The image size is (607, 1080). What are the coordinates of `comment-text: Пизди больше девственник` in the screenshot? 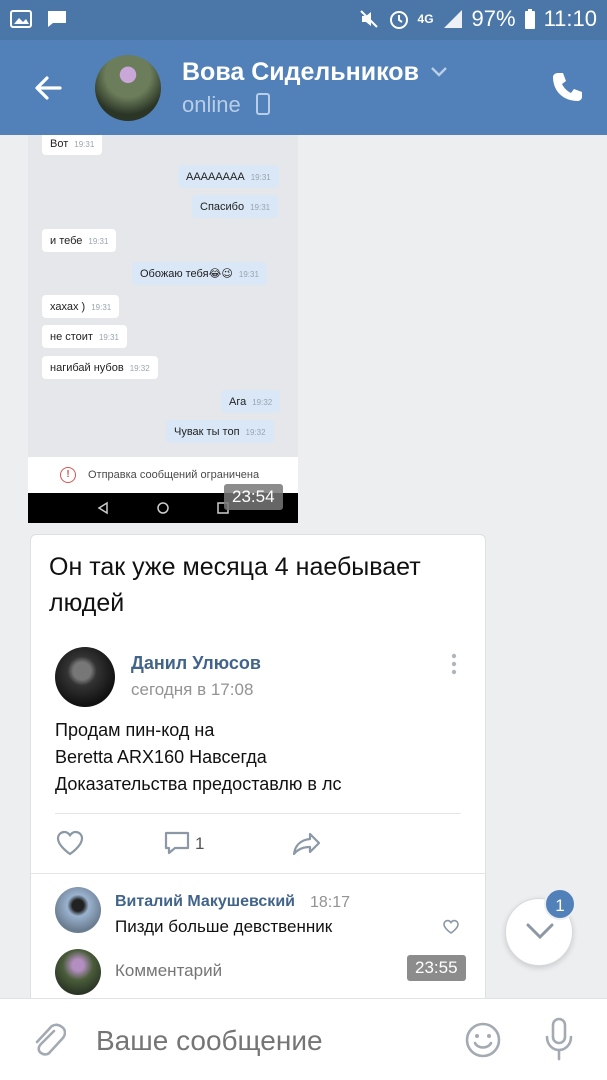 It's located at (224, 926).